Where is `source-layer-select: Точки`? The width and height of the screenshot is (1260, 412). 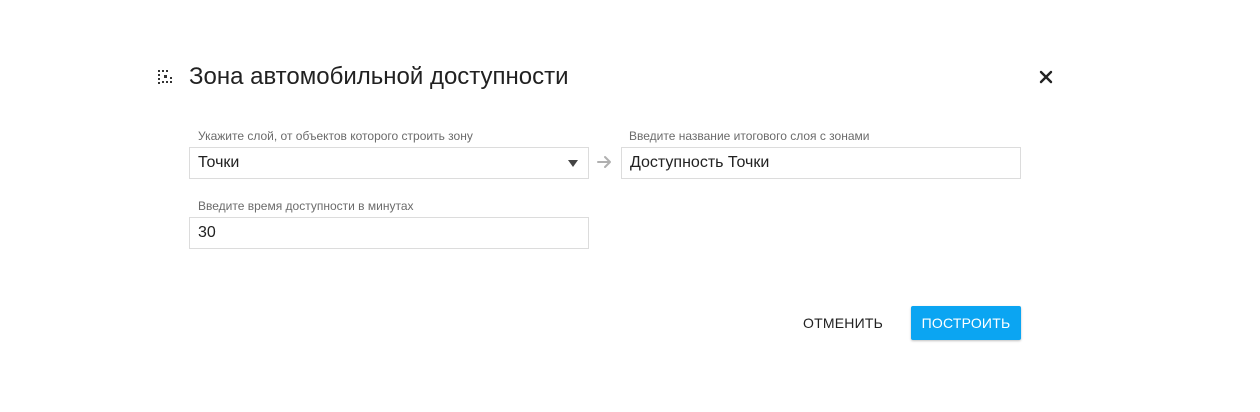
source-layer-select: Точки is located at coordinates (389, 163).